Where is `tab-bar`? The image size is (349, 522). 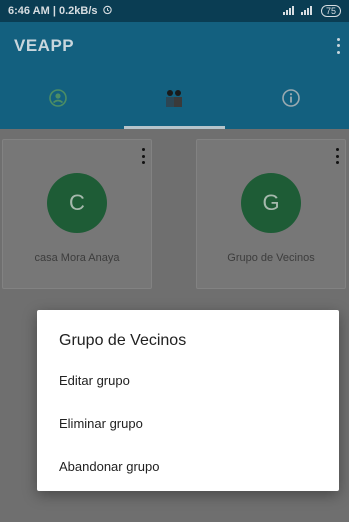 tab-bar is located at coordinates (174, 100).